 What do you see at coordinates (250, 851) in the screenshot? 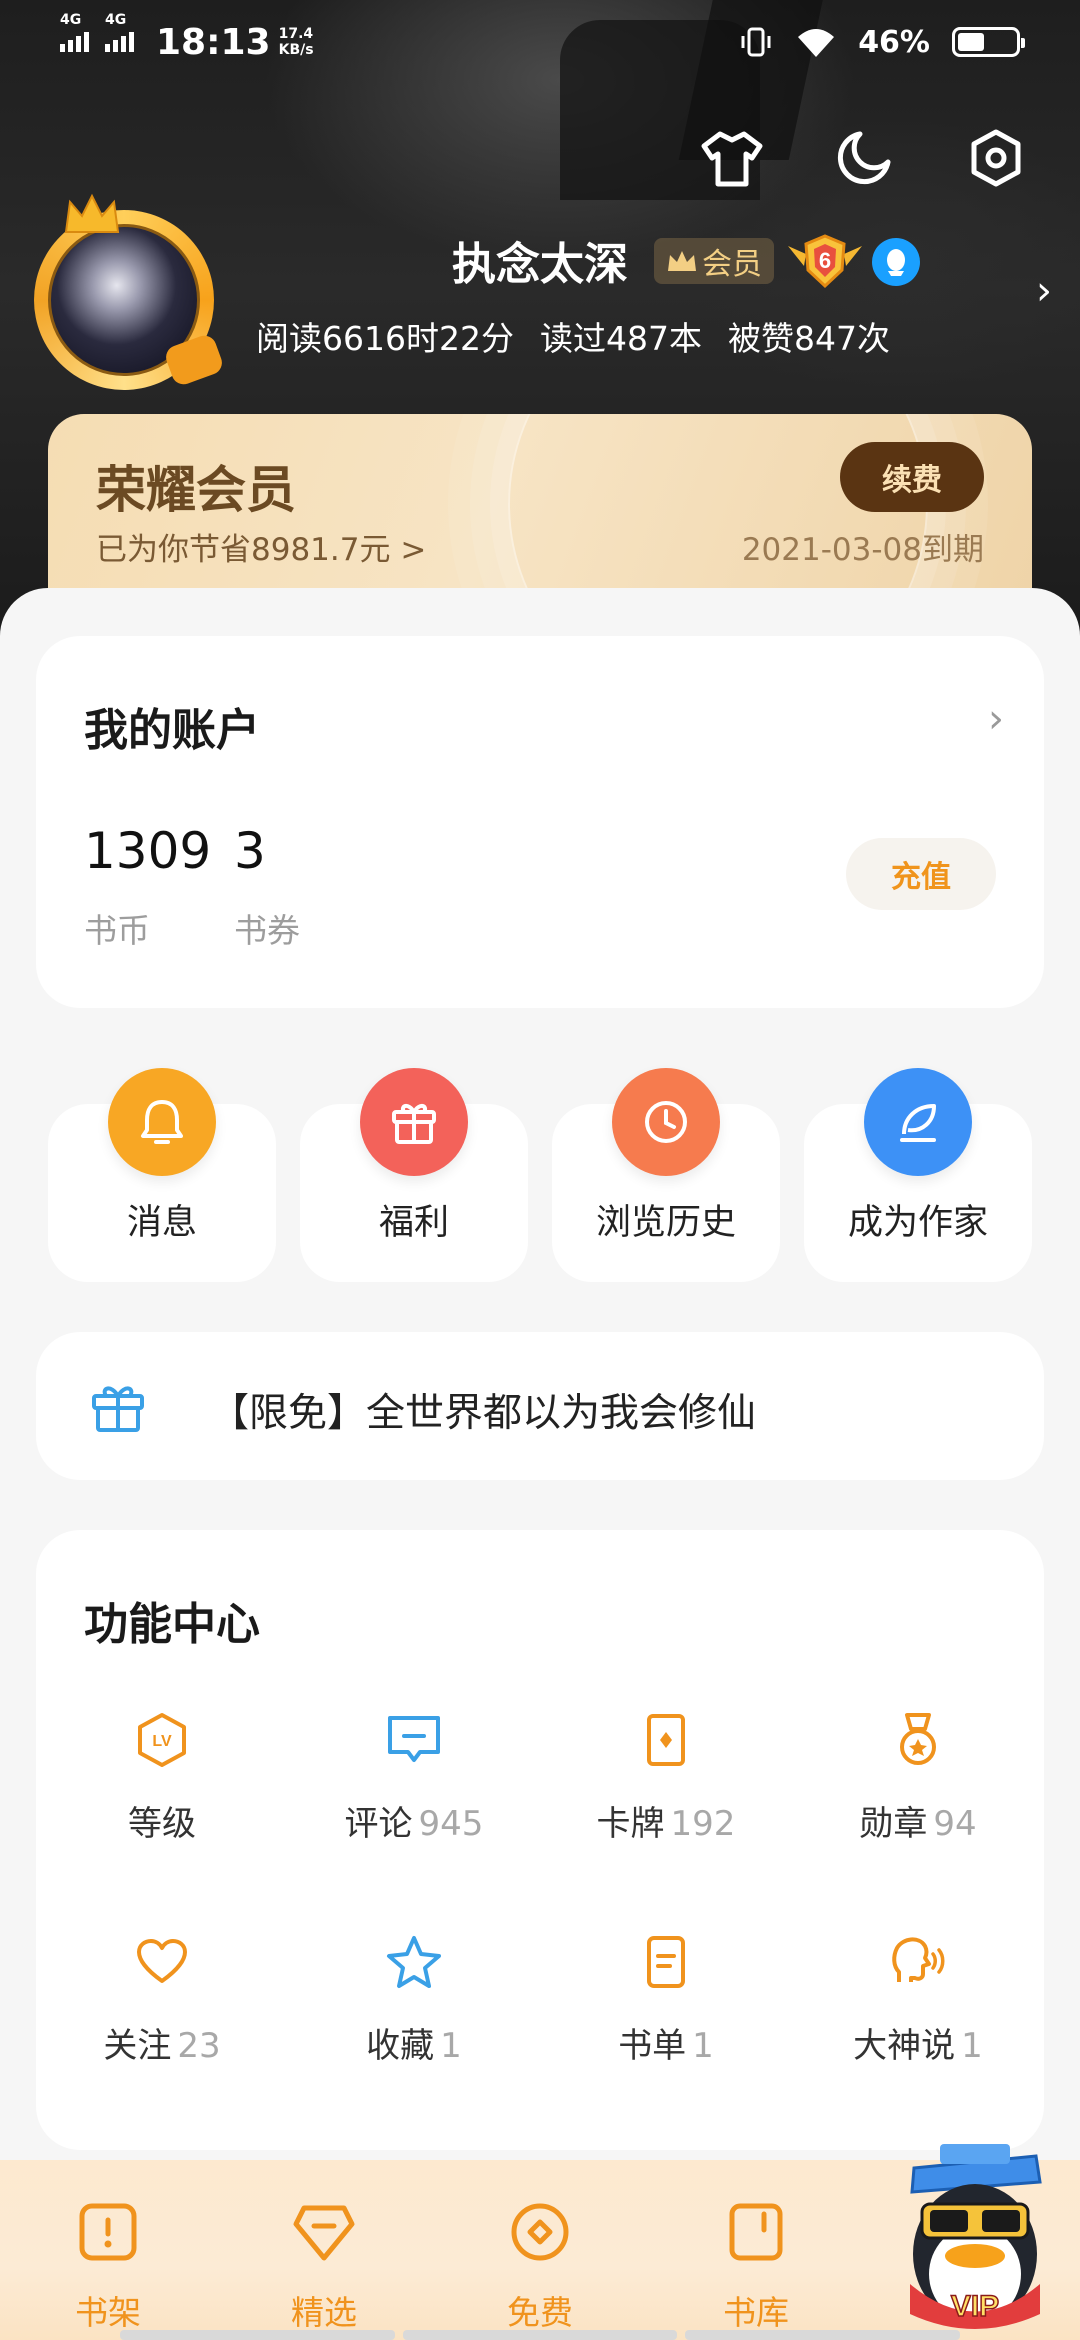
I see `vouchers-value: 3` at bounding box center [250, 851].